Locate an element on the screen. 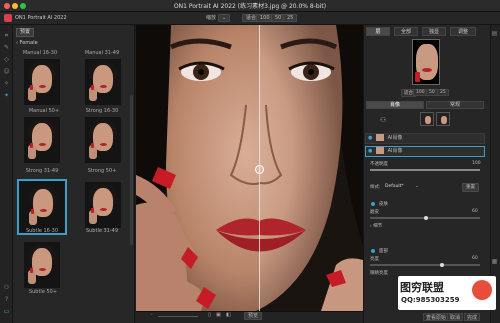  presets-scrollbar is located at coordinates (131, 170).